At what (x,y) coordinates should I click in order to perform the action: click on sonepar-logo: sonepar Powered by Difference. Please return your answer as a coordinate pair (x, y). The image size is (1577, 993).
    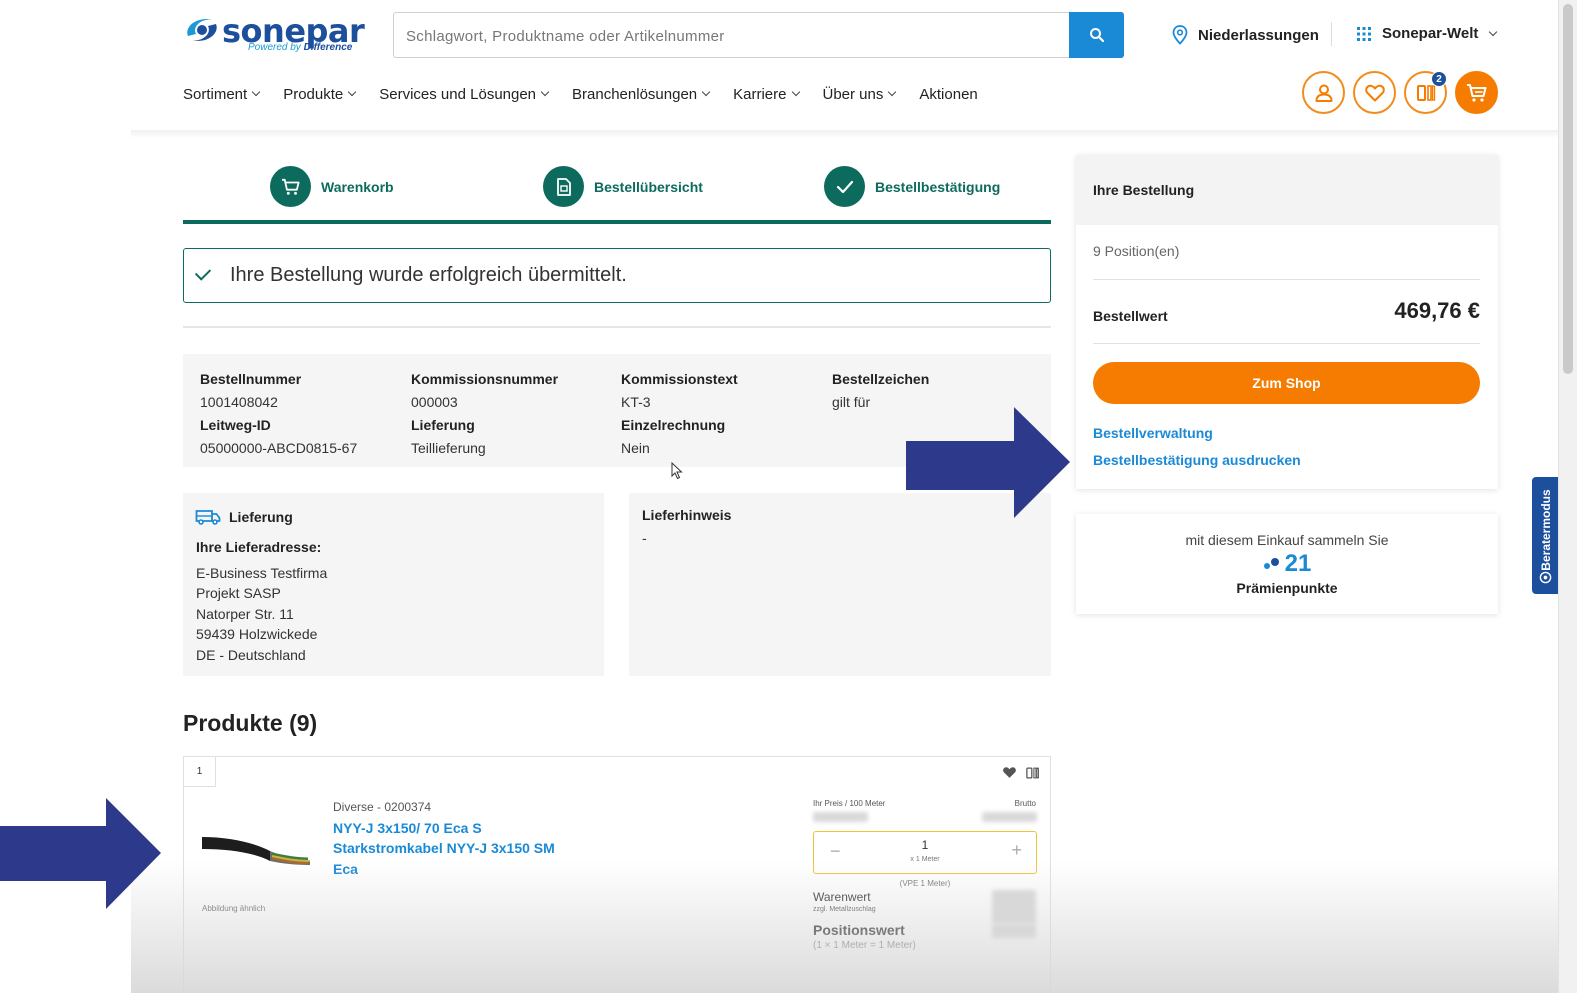
    Looking at the image, I should click on (273, 33).